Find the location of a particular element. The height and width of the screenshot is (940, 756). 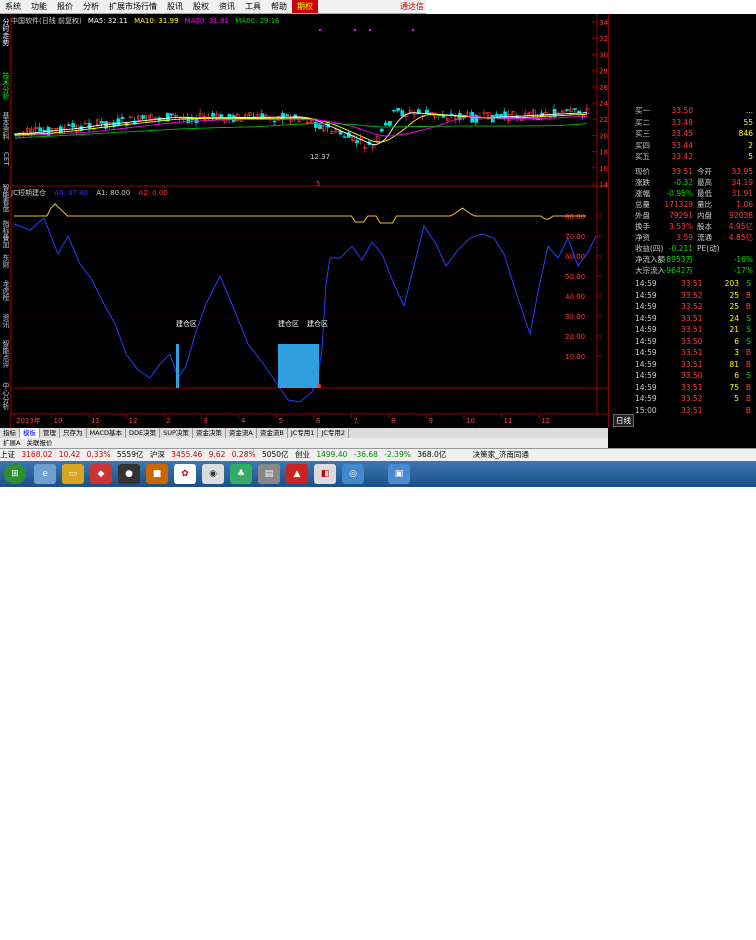

ask-volume: 55 is located at coordinates (748, 122).